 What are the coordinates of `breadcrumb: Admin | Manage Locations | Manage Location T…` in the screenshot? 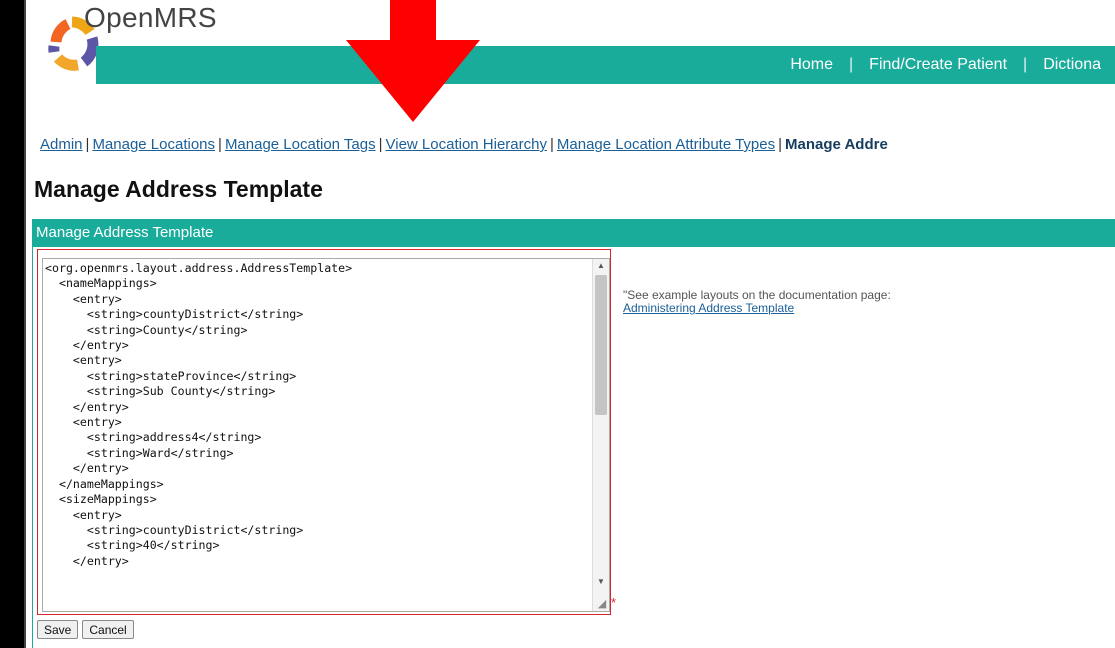 It's located at (464, 144).